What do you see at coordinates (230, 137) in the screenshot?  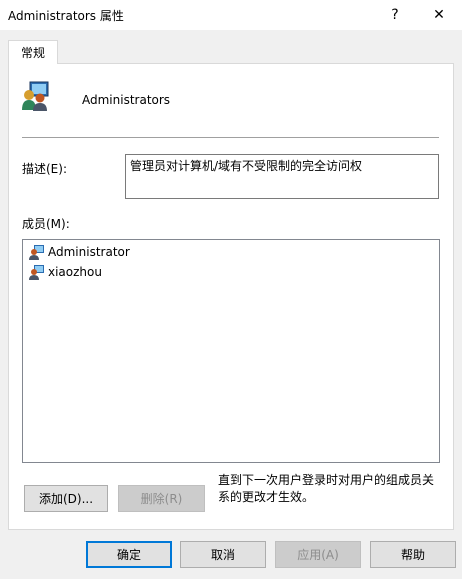 I see `separator` at bounding box center [230, 137].